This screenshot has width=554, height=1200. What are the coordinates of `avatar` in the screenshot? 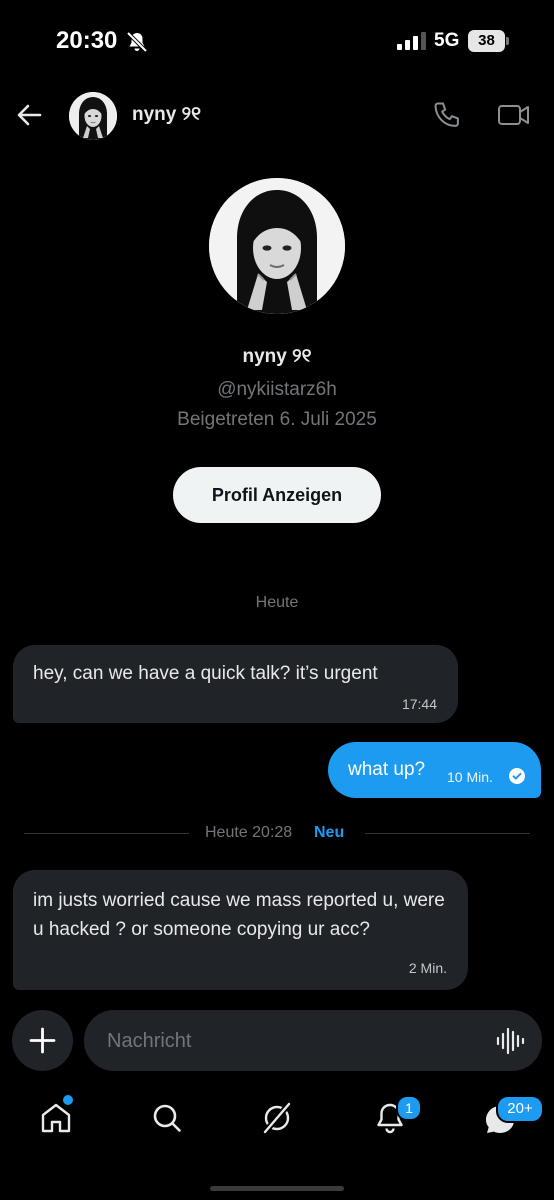 It's located at (93, 116).